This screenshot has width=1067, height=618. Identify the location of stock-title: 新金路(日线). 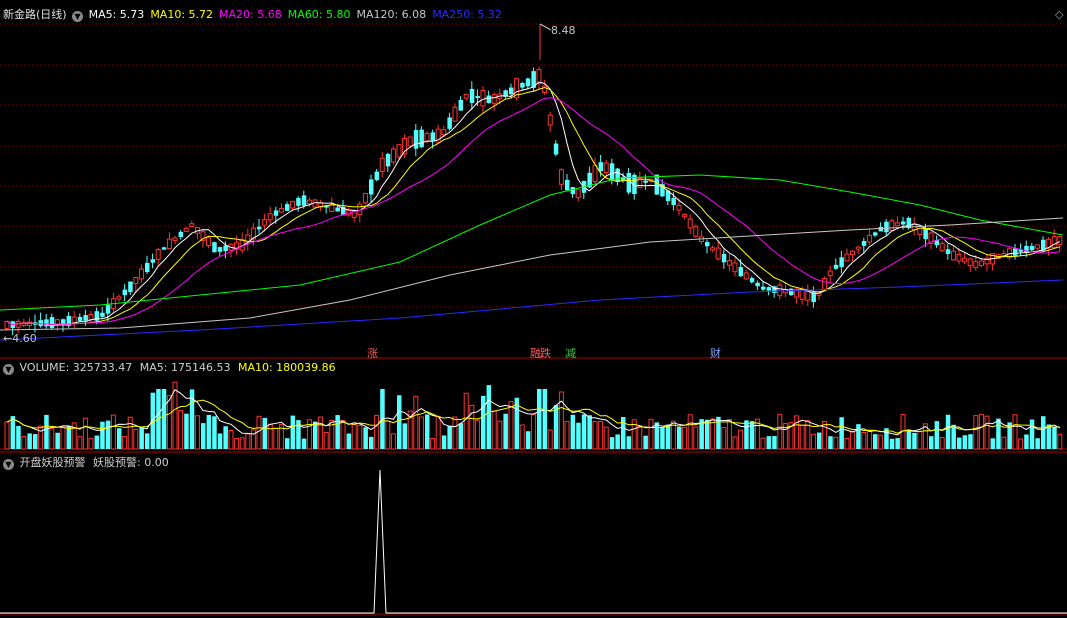
(35, 14).